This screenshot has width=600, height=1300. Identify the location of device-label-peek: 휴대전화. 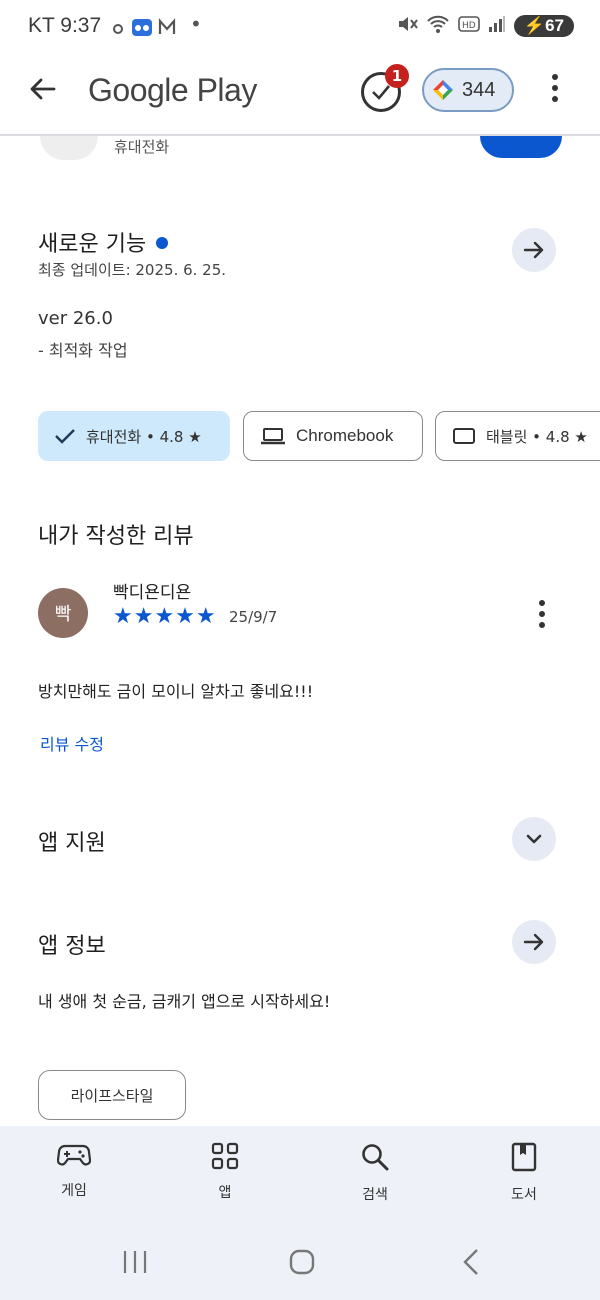
(142, 147).